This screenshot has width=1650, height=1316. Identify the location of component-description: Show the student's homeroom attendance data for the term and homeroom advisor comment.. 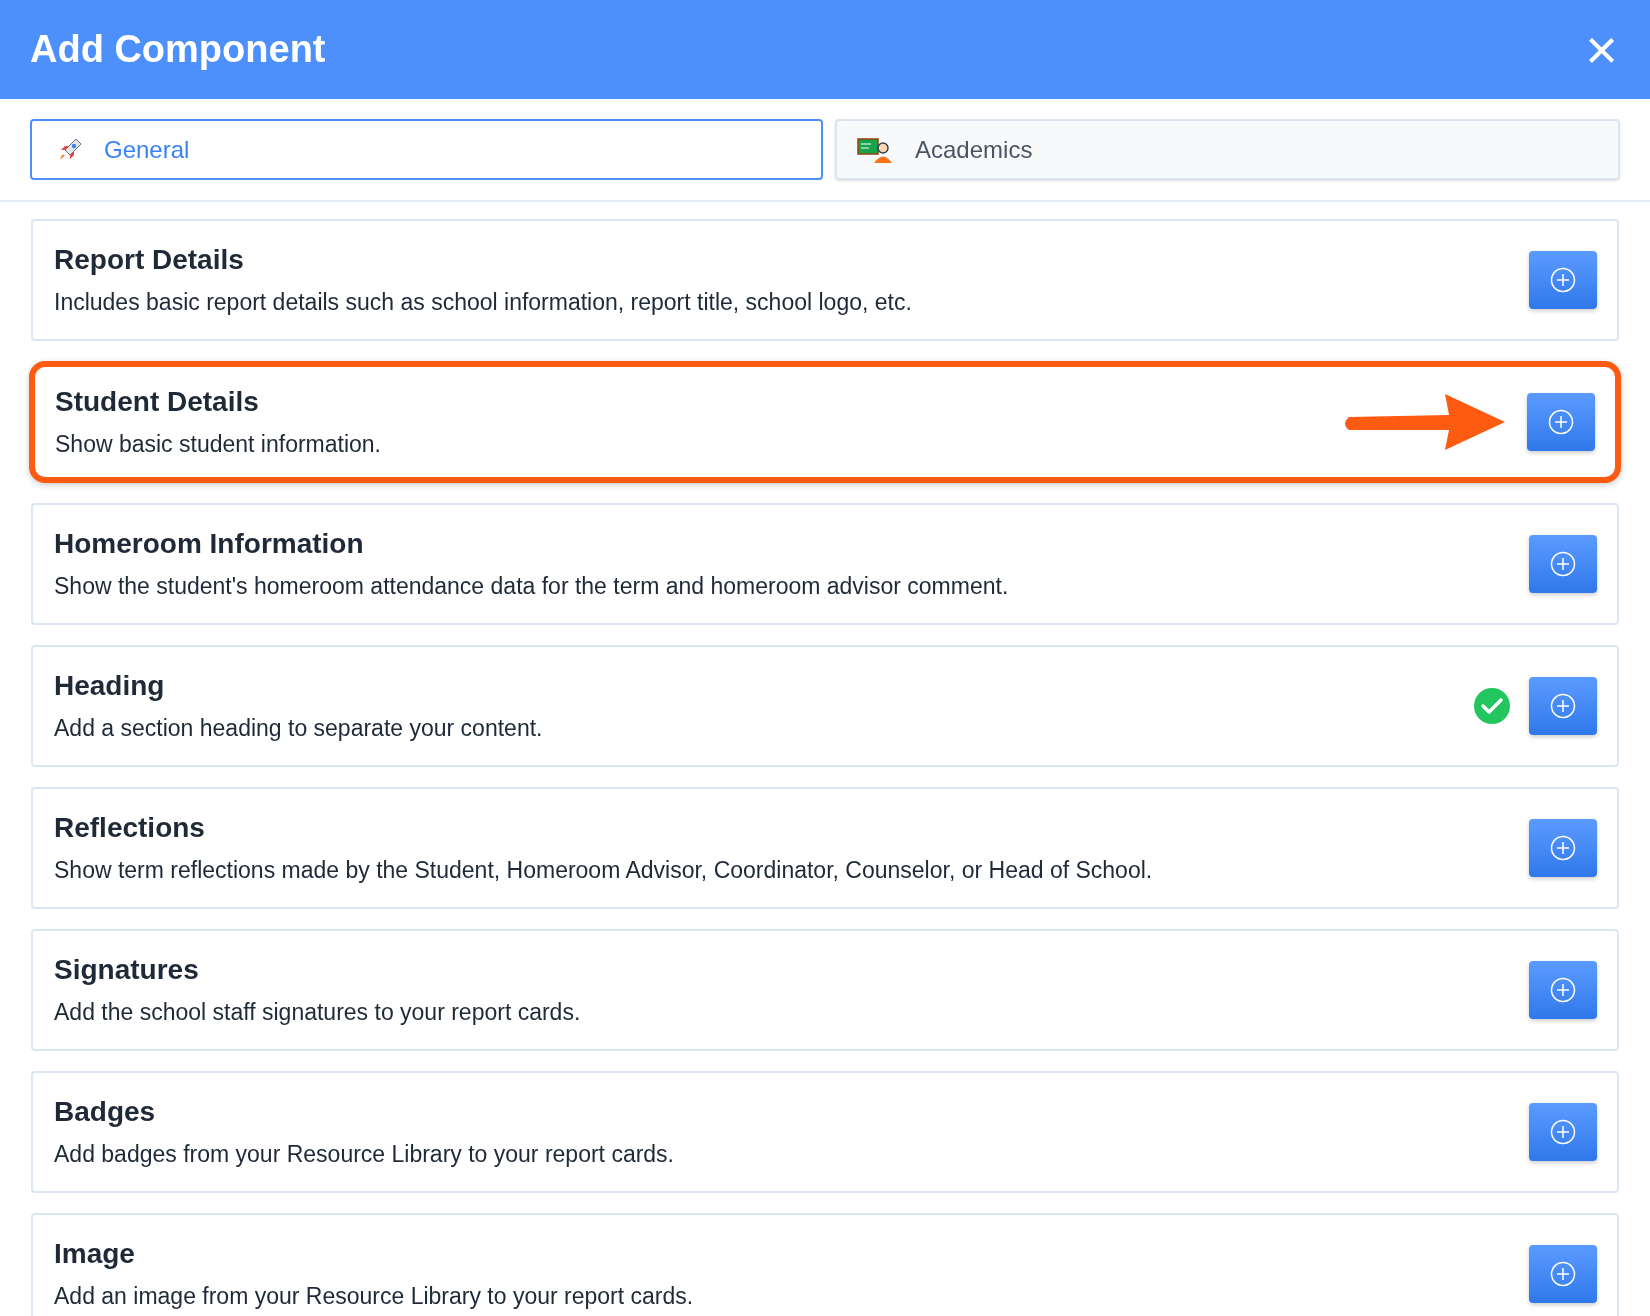
(531, 586).